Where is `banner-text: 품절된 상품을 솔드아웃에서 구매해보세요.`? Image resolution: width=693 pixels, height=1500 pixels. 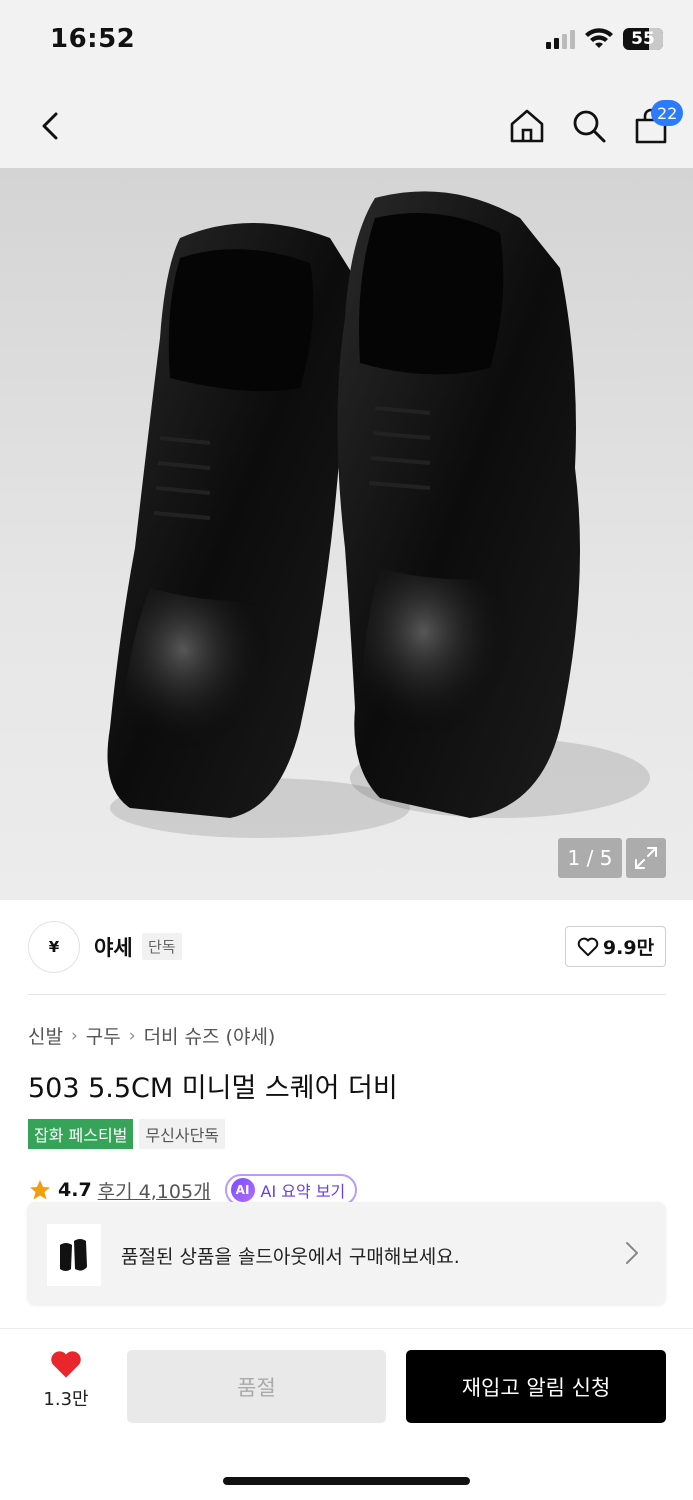 banner-text: 품절된 상품을 솔드아웃에서 구매해보세요. is located at coordinates (290, 1257).